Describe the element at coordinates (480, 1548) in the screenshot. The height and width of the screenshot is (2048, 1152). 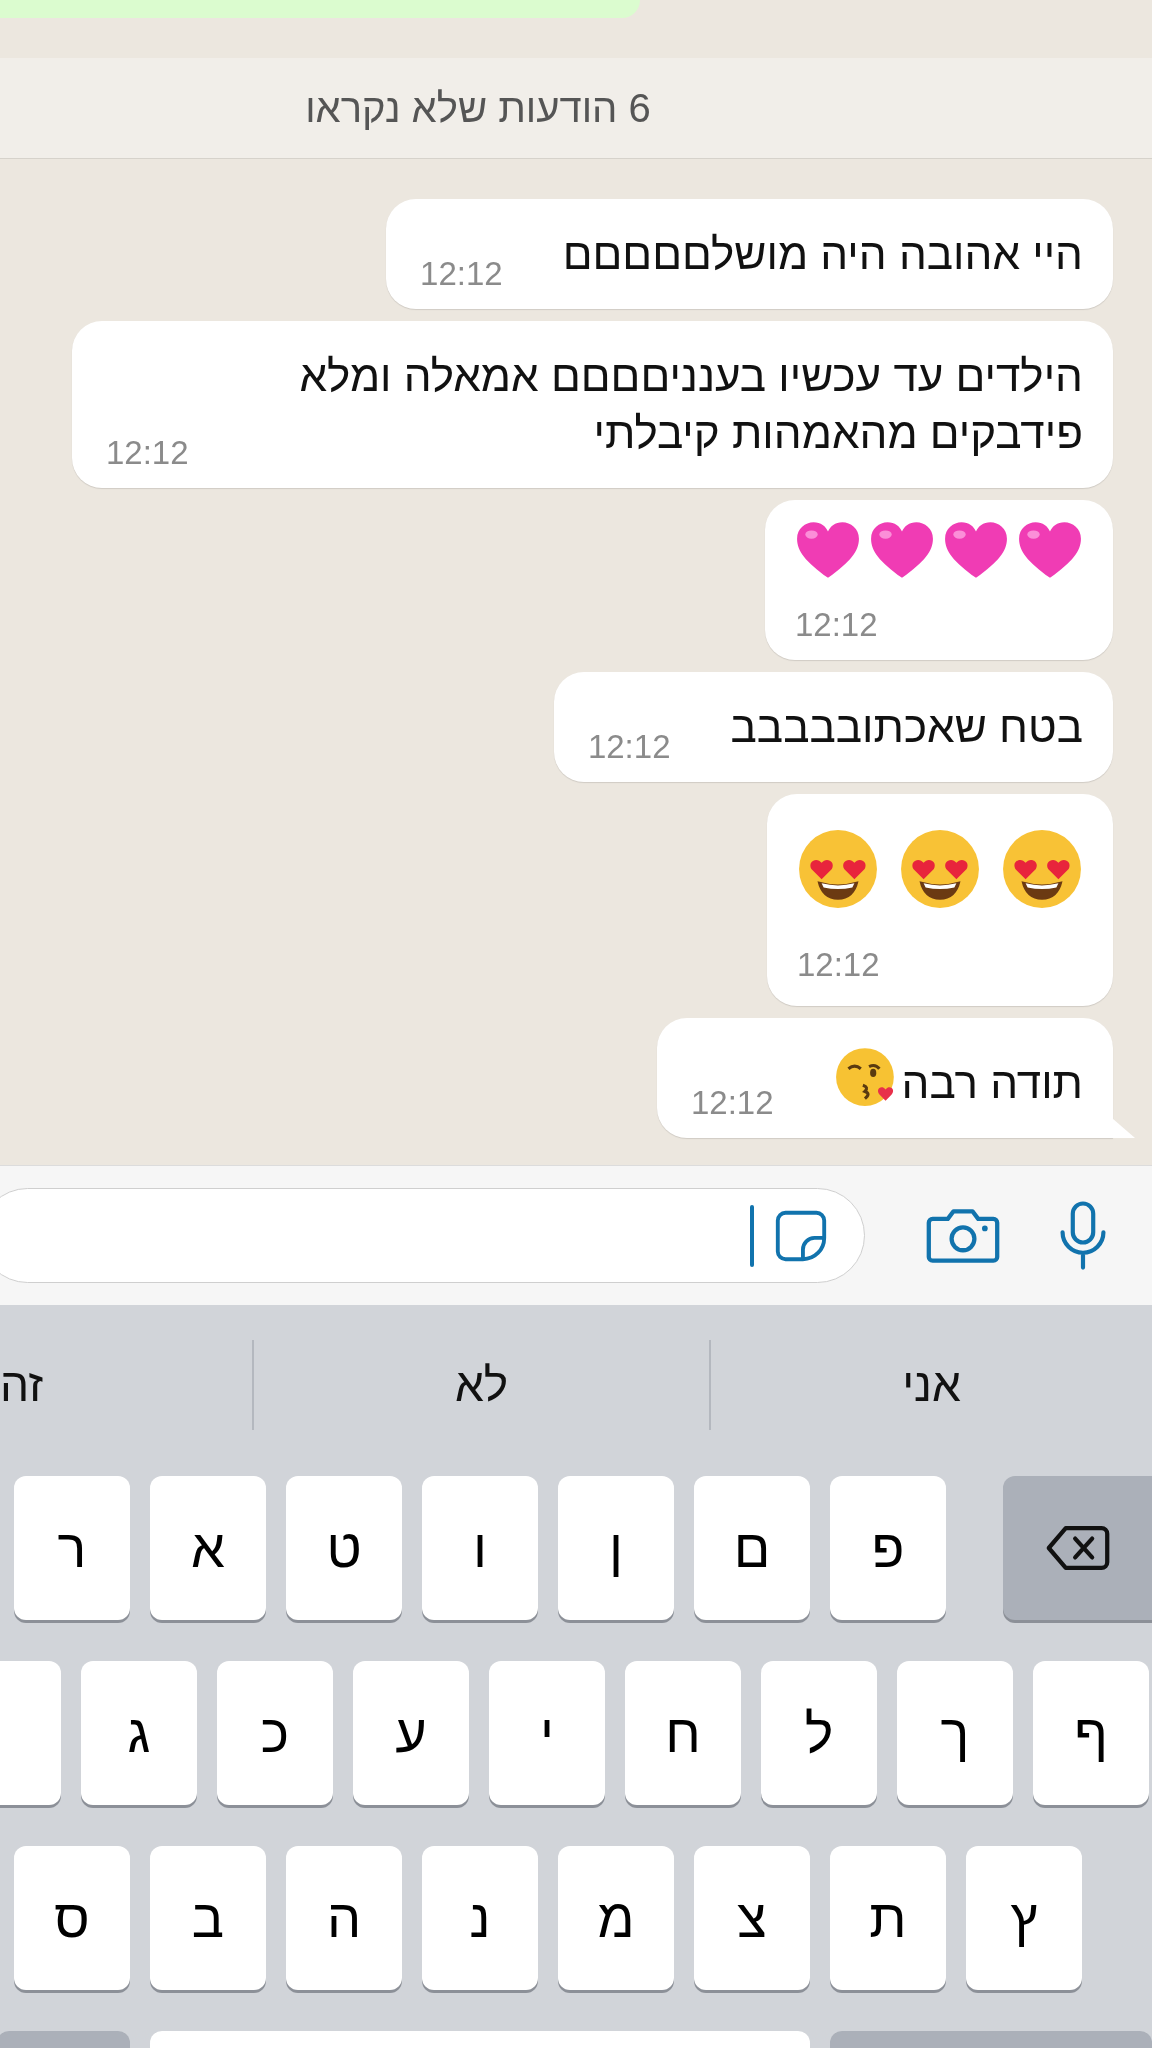
I see `keyboard-key: ו` at that location.